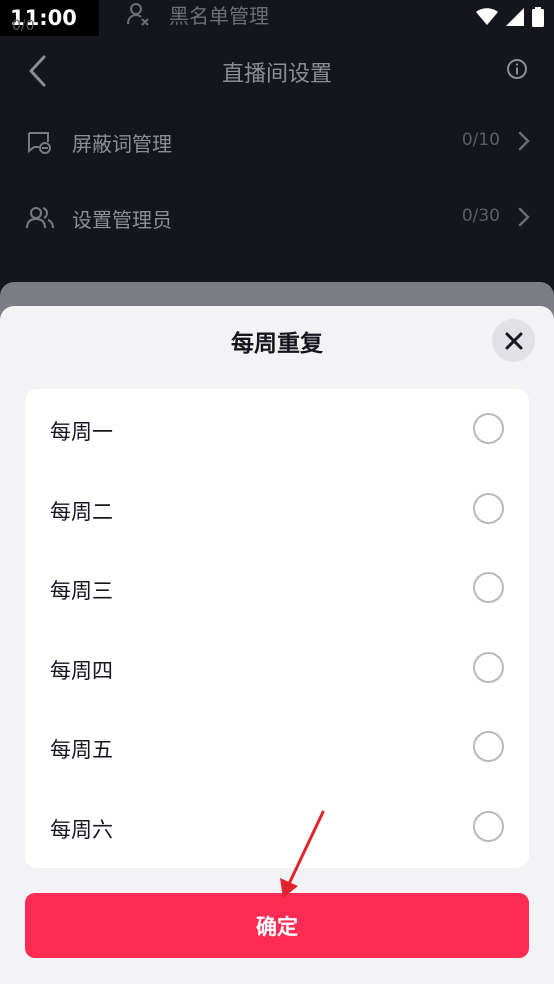  I want to click on option-label: 每周一, so click(81, 432).